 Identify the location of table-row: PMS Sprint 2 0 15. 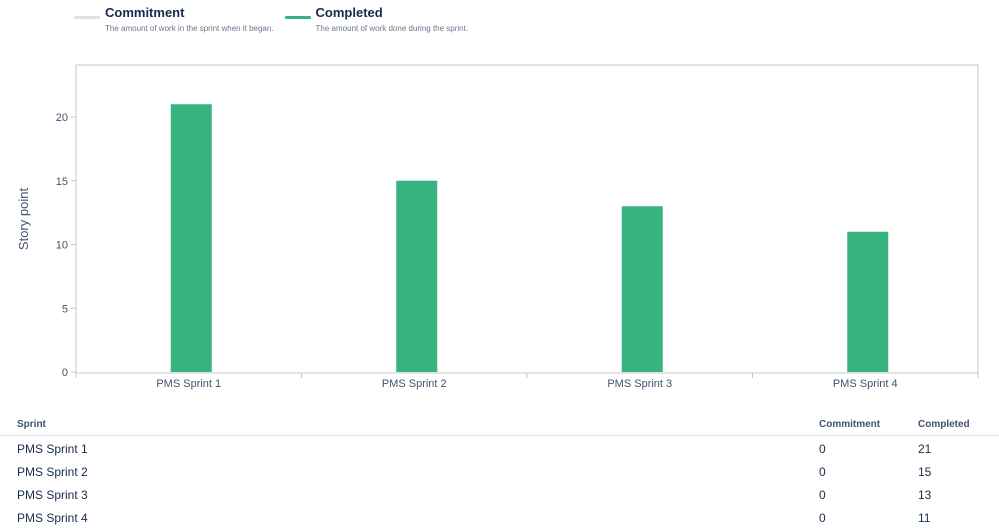
(499, 470).